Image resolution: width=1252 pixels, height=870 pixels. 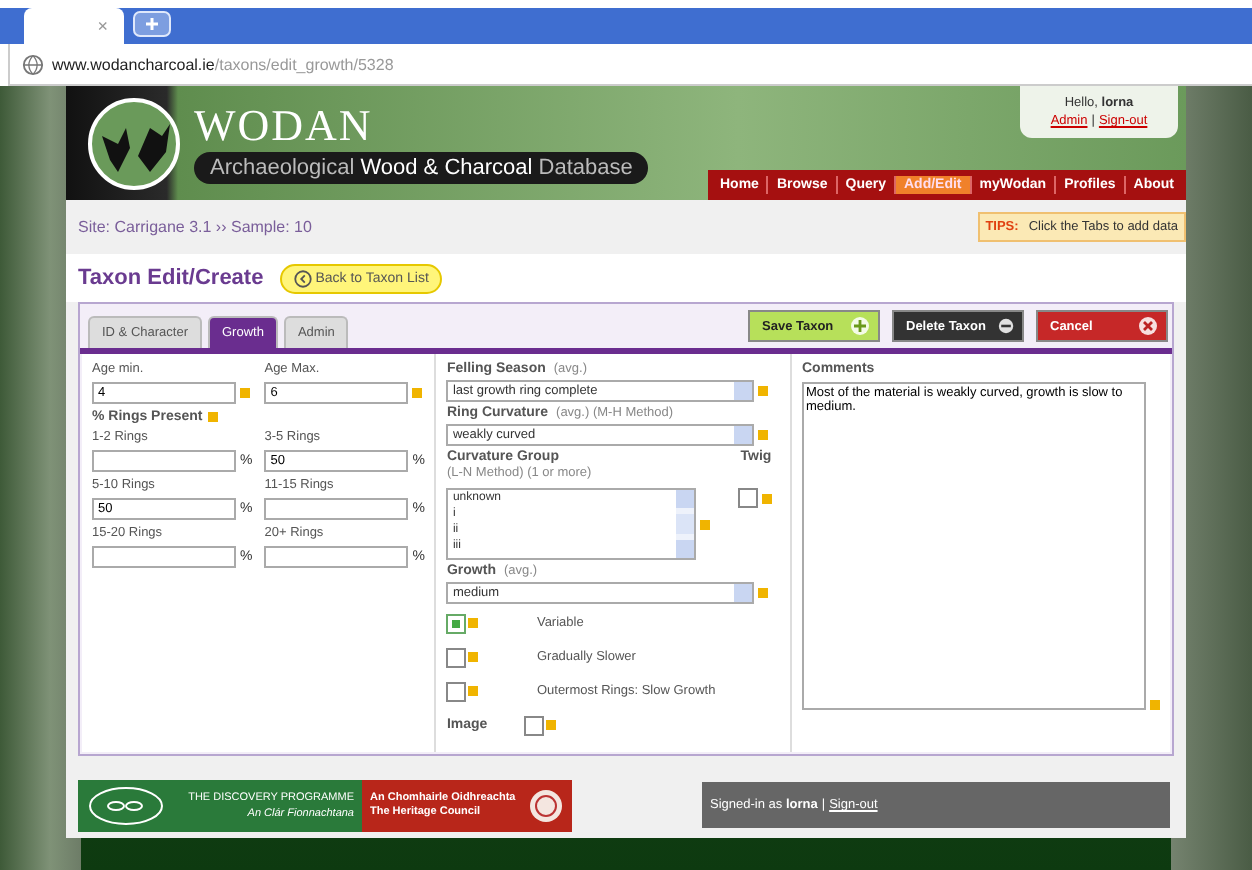 I want to click on seal-icon, so click(x=545, y=805).